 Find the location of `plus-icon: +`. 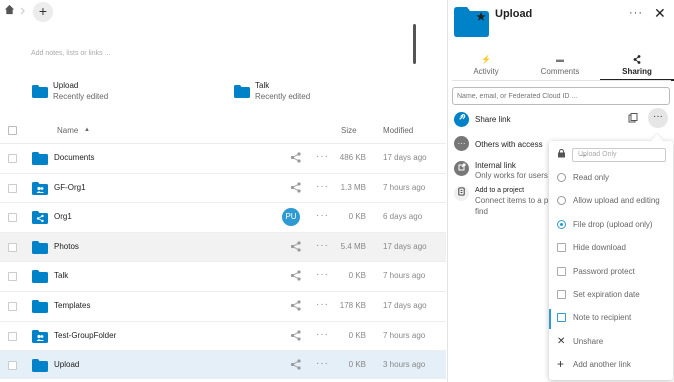

plus-icon: + is located at coordinates (561, 364).